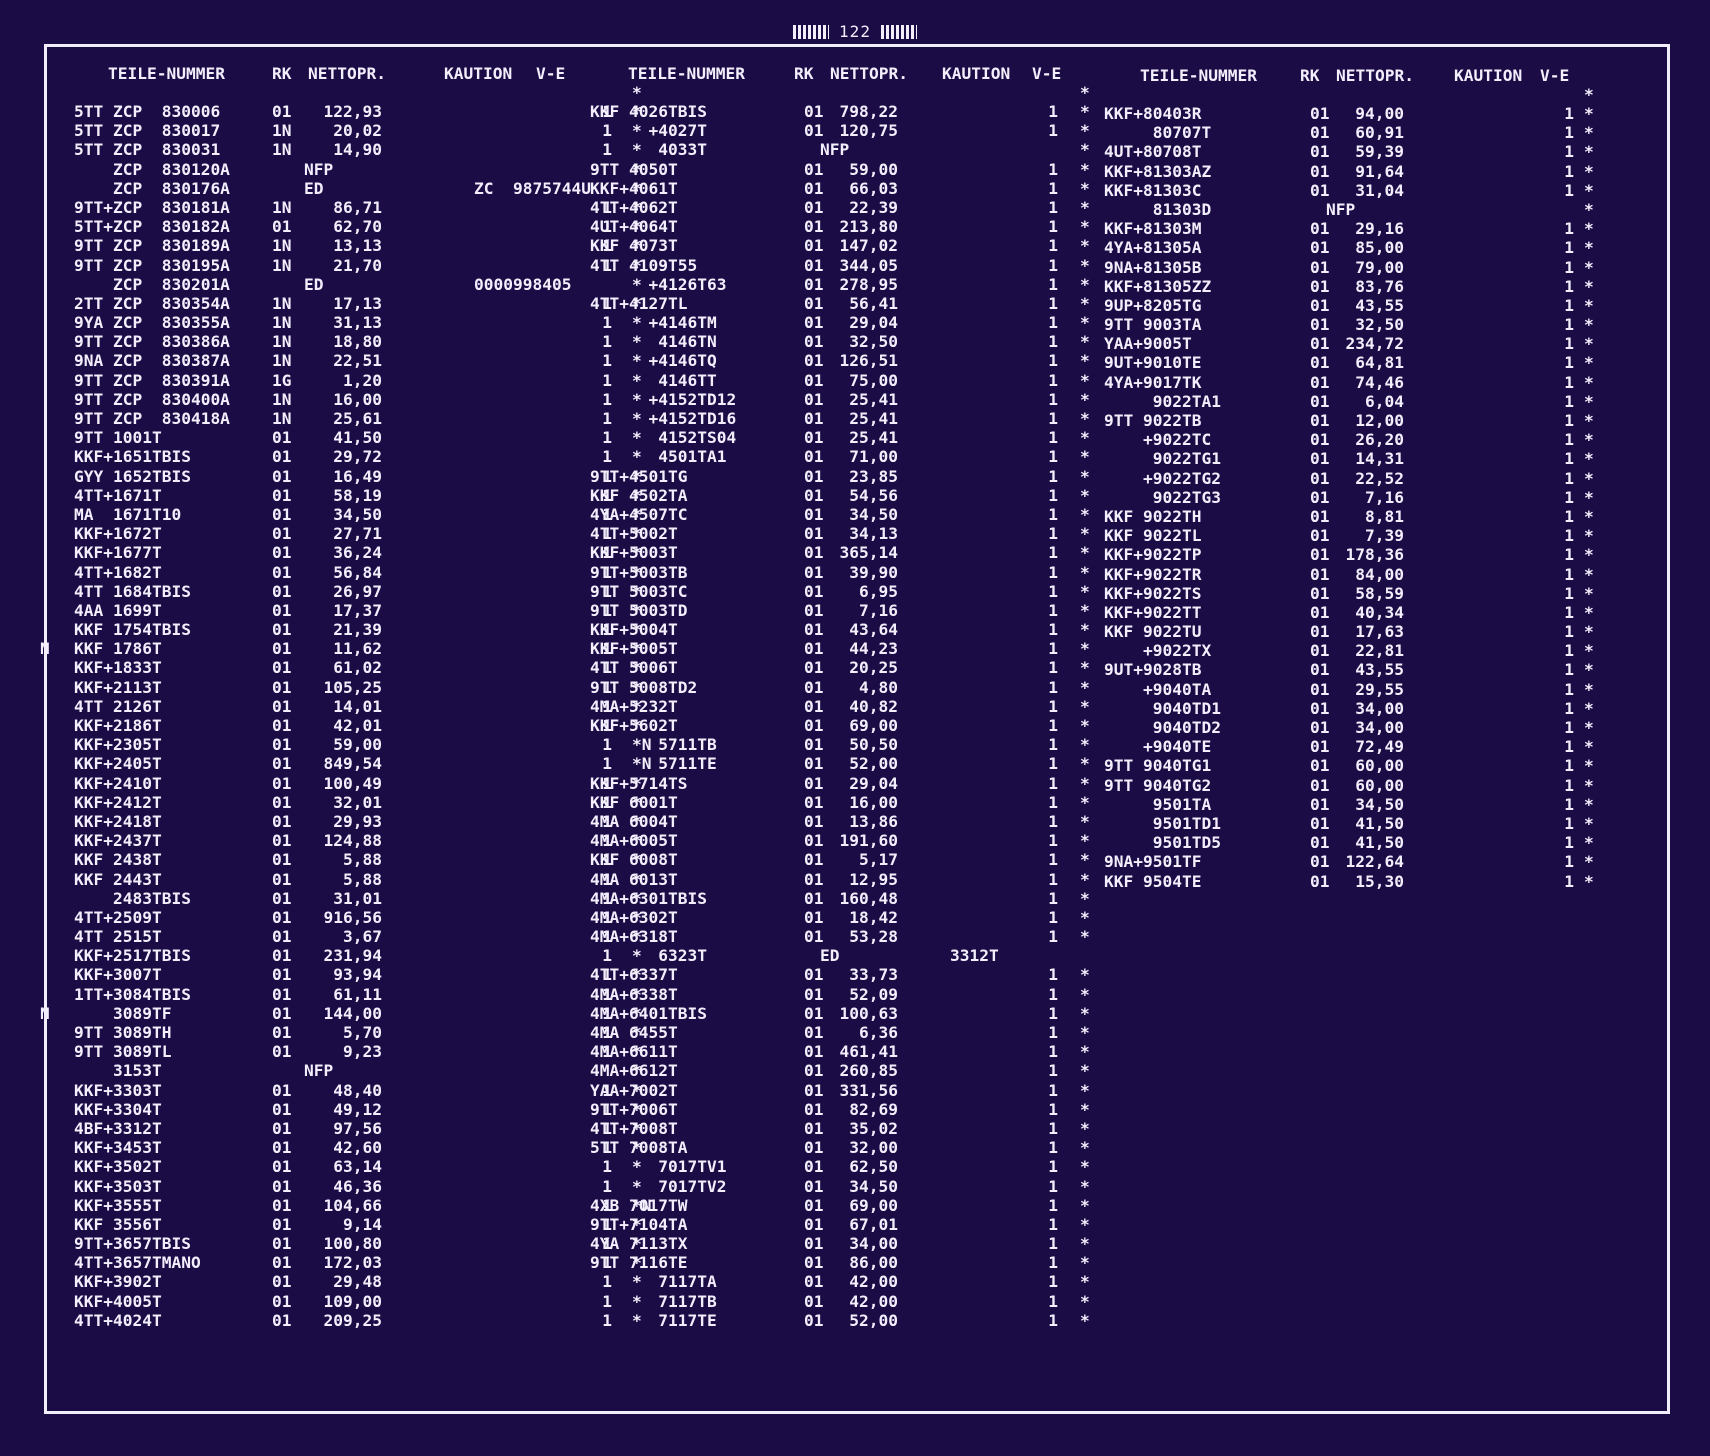  Describe the element at coordinates (363, 130) in the screenshot. I see `table-row: 5TT ZCP 830017 1N 20,02 1 *` at that location.